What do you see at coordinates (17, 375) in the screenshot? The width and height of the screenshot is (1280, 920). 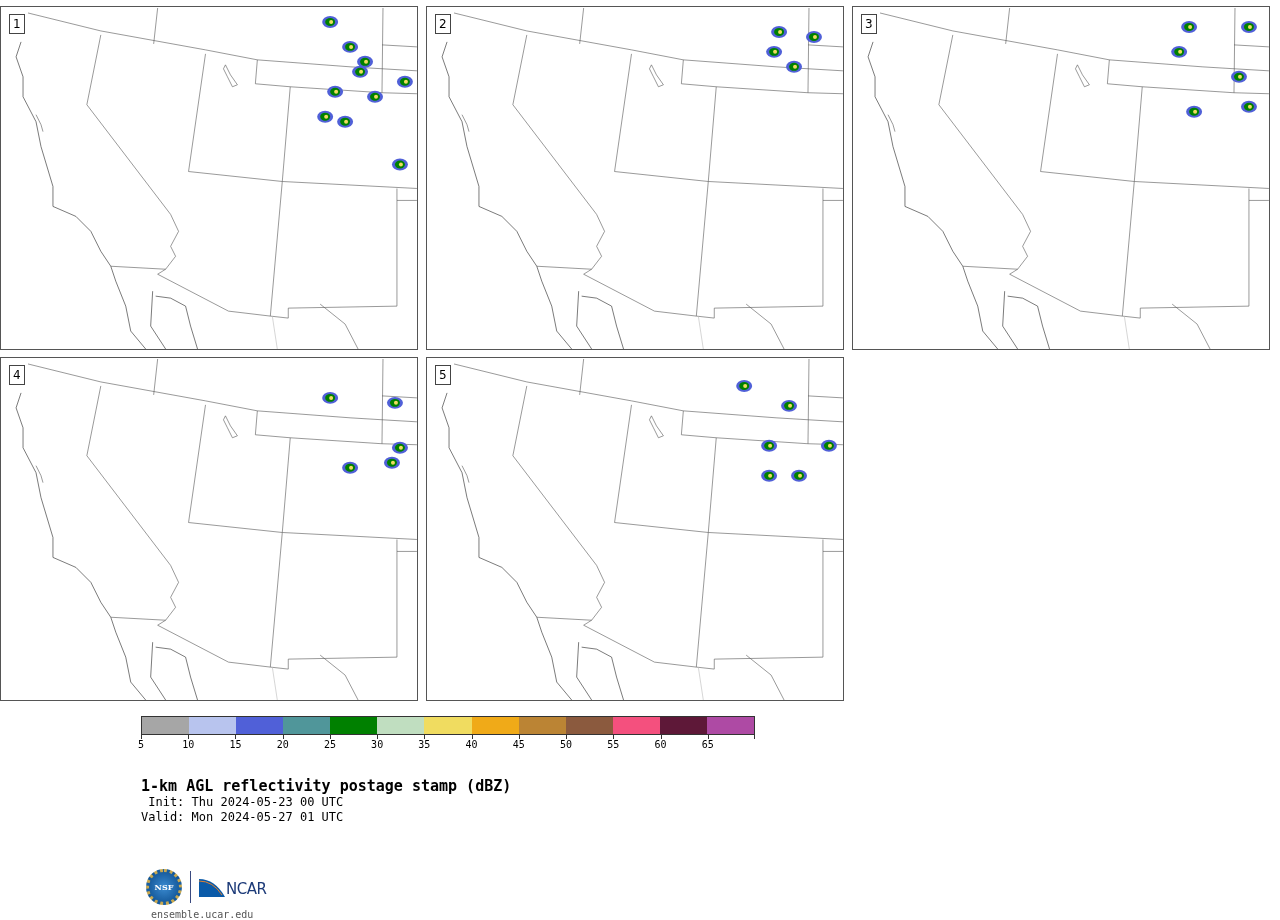 I see `panel-number: 4` at bounding box center [17, 375].